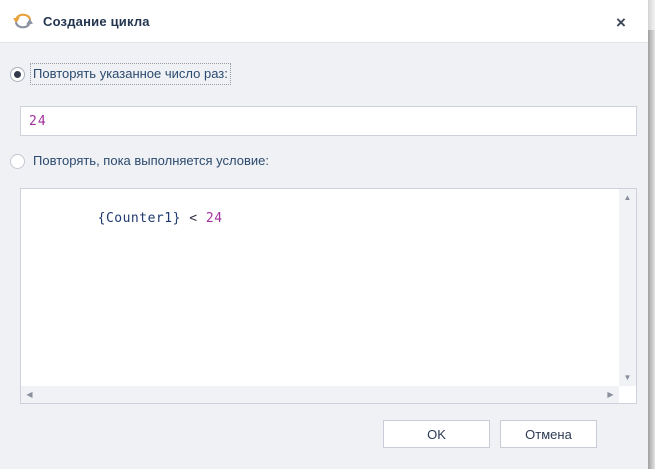 The width and height of the screenshot is (655, 469). What do you see at coordinates (651, 15) in the screenshot?
I see `window-edge-strip-top` at bounding box center [651, 15].